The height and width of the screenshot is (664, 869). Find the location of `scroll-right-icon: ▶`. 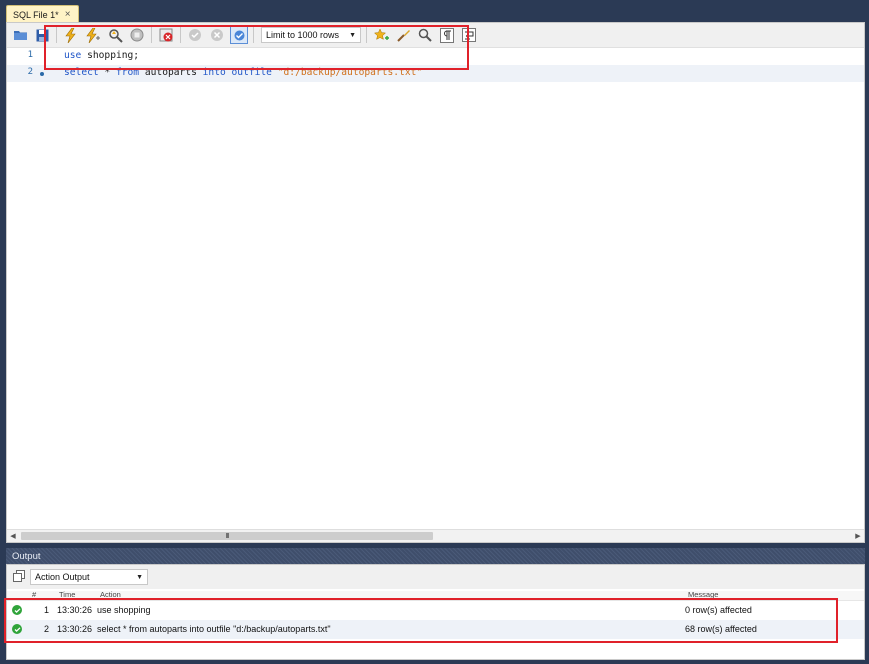

scroll-right-icon: ▶ is located at coordinates (858, 536).